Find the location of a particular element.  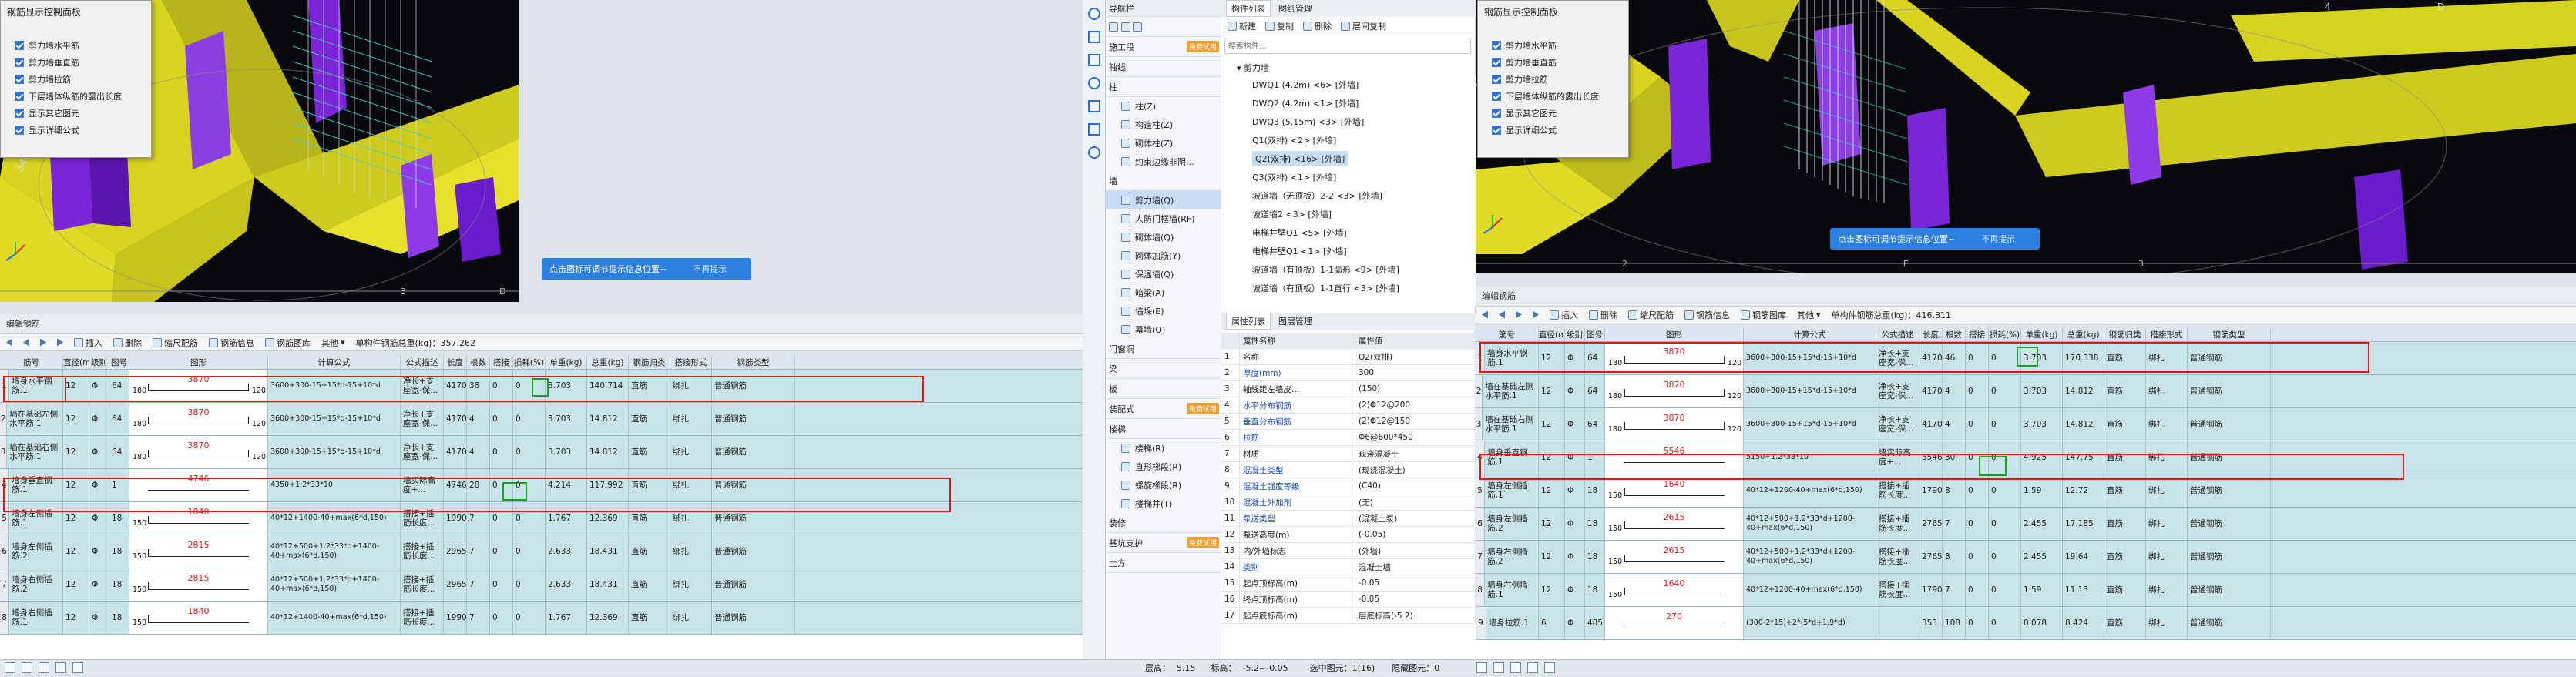

rebar-cnt-cell: 8 is located at coordinates (1954, 557).